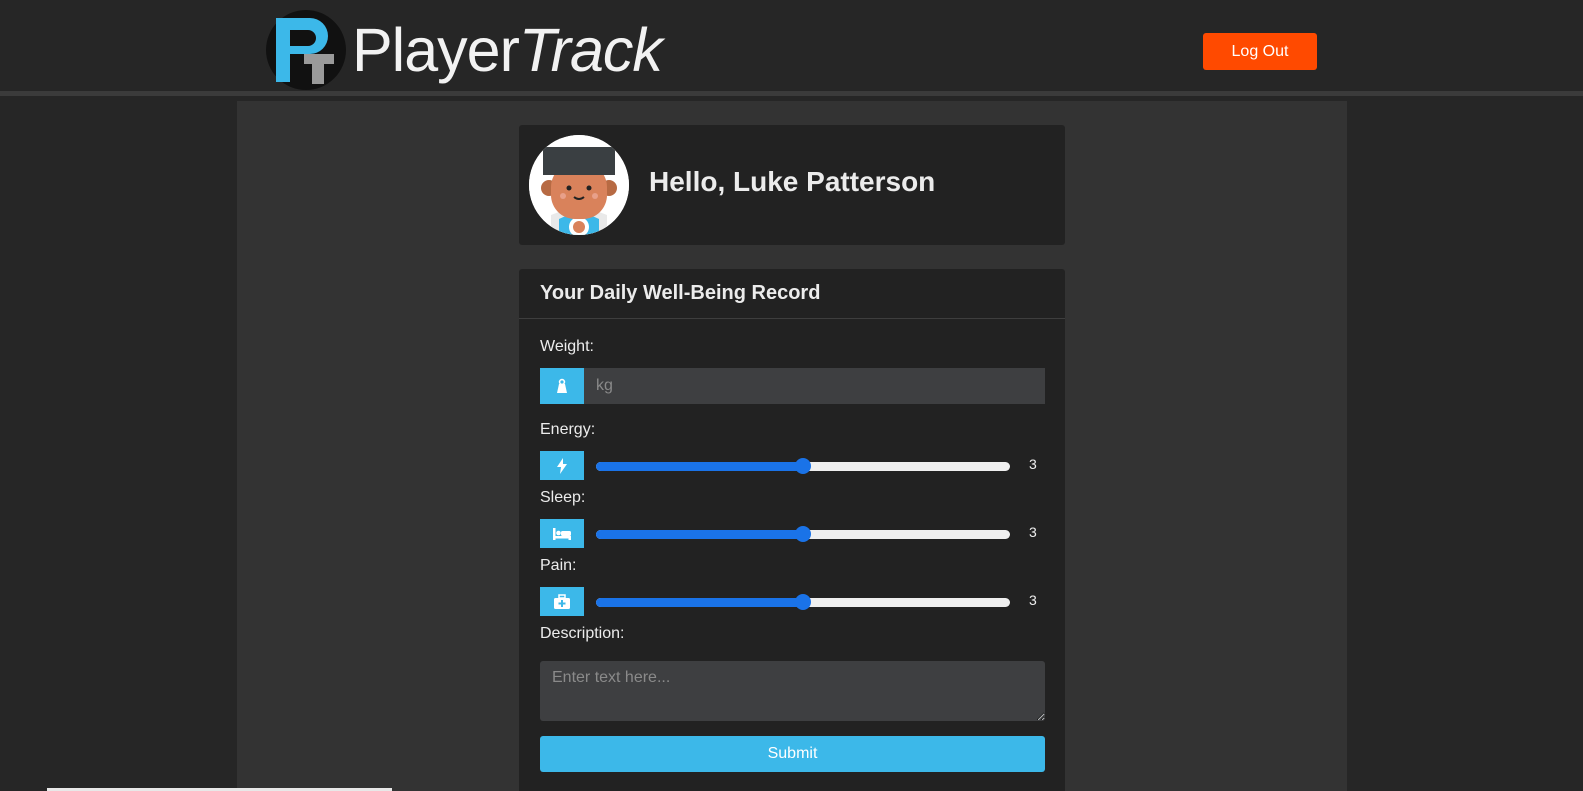 This screenshot has height=791, width=1583. I want to click on weight-input, so click(814, 386).